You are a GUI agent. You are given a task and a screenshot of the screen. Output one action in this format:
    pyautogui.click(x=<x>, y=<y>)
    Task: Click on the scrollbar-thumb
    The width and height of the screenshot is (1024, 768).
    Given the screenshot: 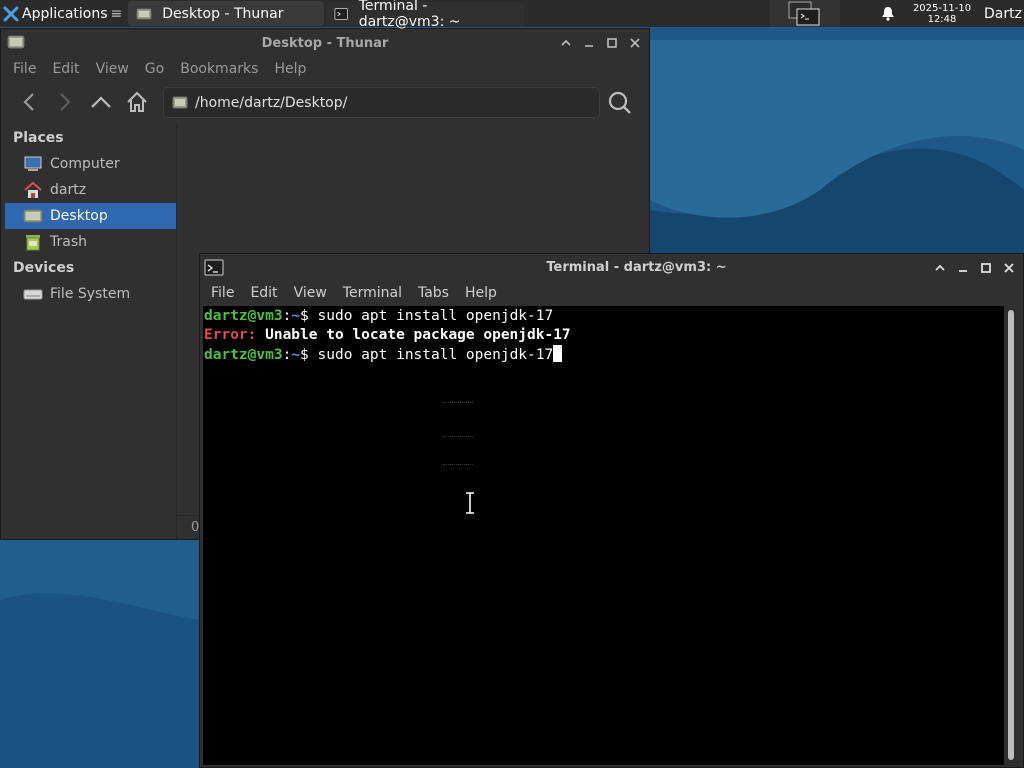 What is the action you would take?
    pyautogui.click(x=1011, y=535)
    